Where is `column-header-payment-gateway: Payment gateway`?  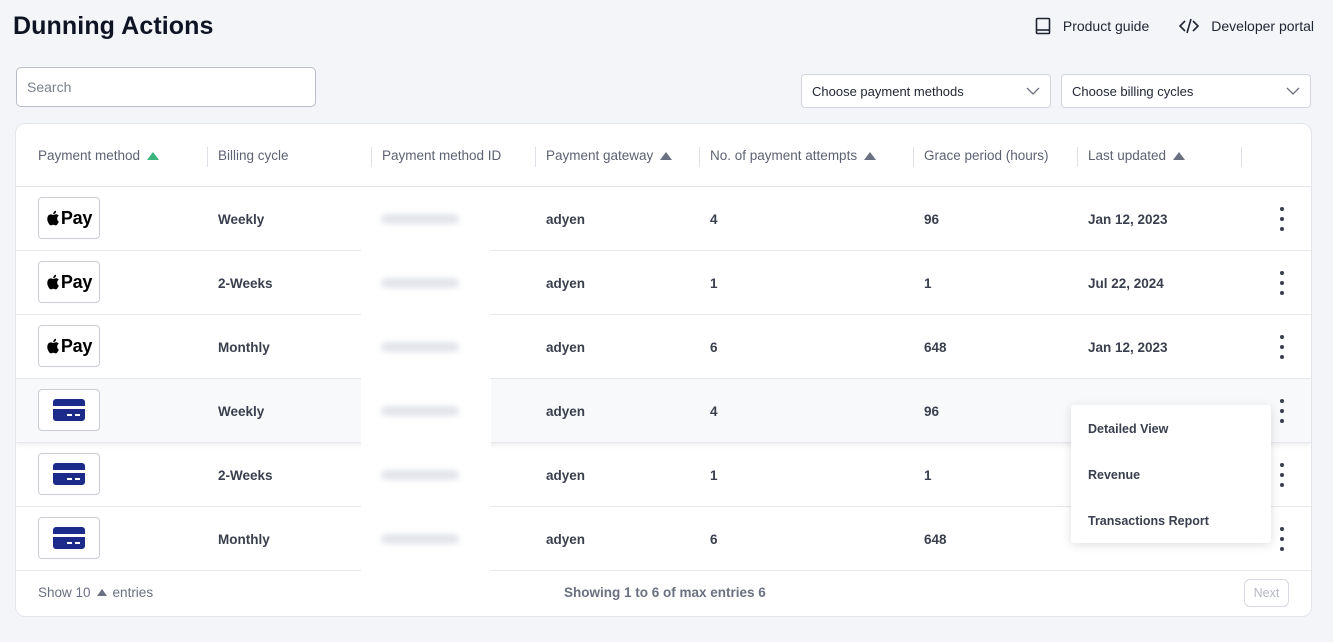 column-header-payment-gateway: Payment gateway is located at coordinates (609, 155).